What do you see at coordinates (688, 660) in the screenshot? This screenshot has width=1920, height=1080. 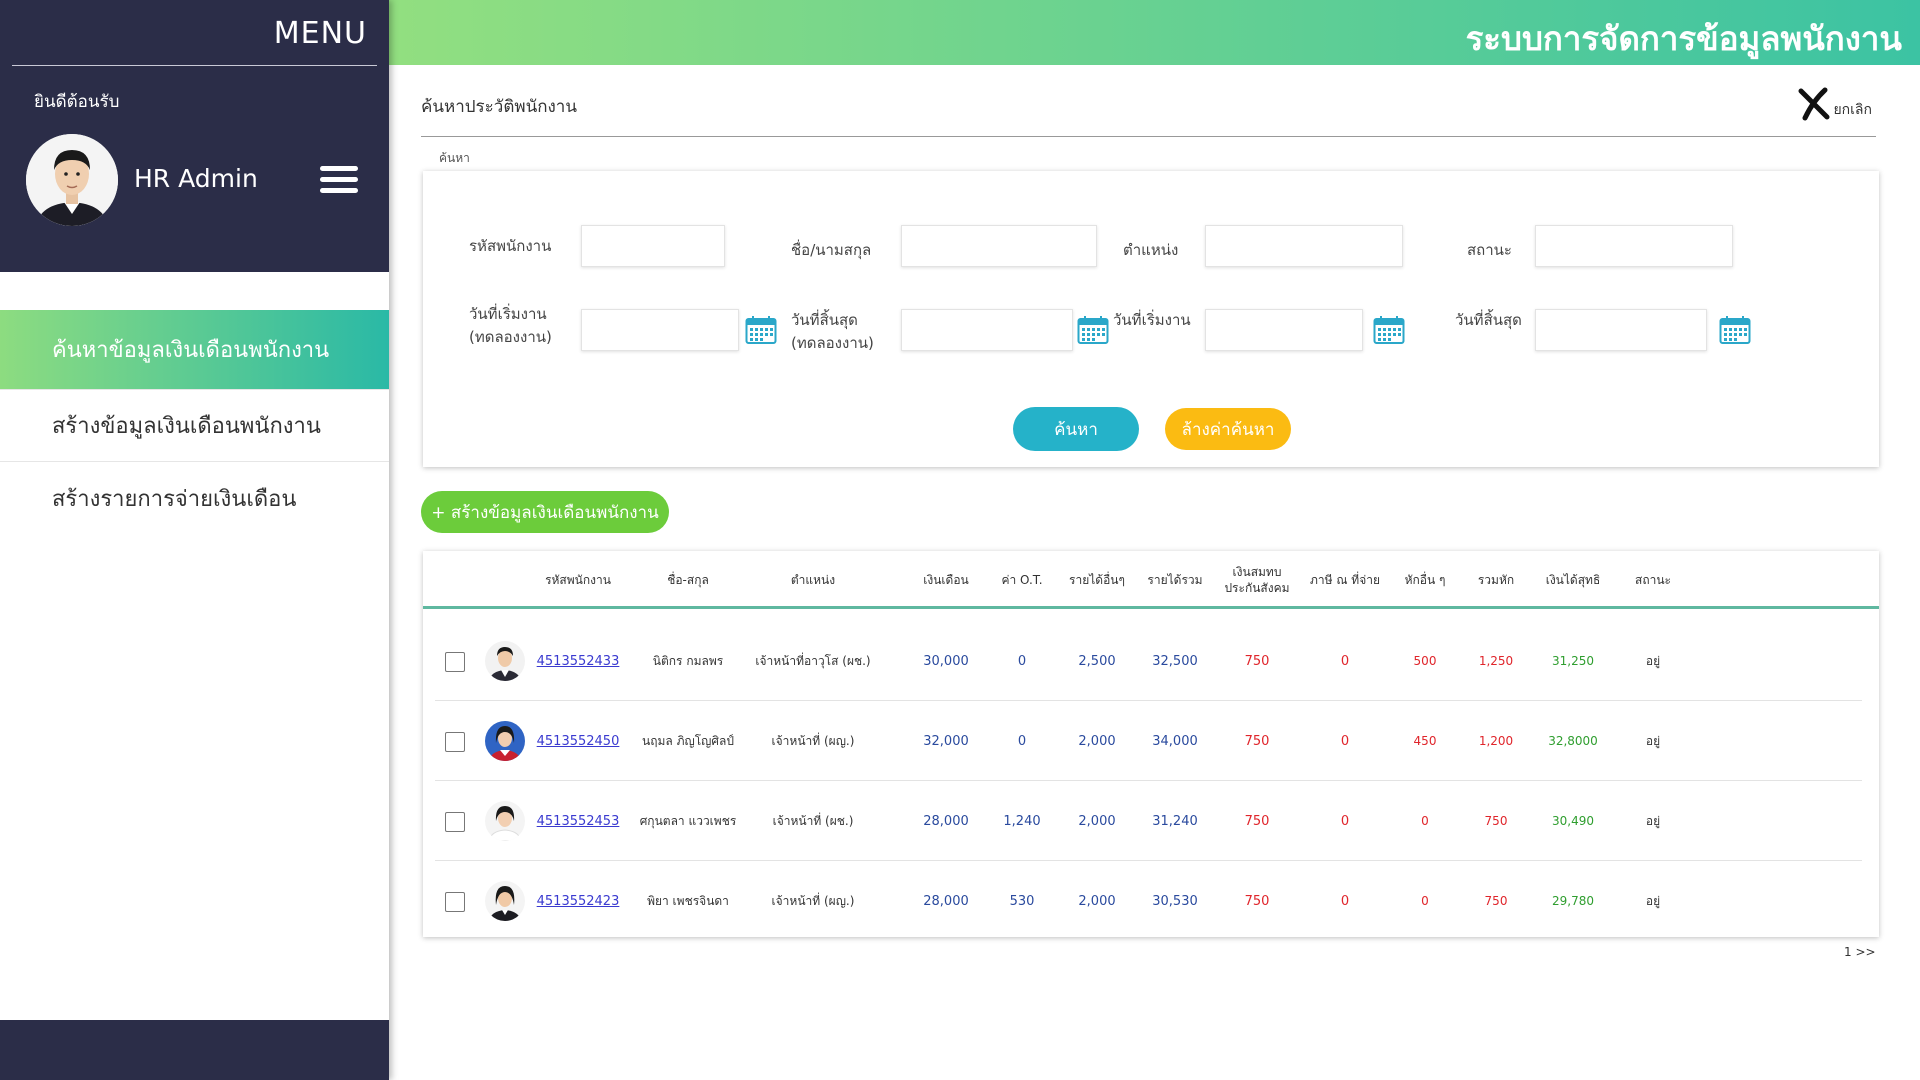 I see `employee-name: นิติกร กมลพร` at bounding box center [688, 660].